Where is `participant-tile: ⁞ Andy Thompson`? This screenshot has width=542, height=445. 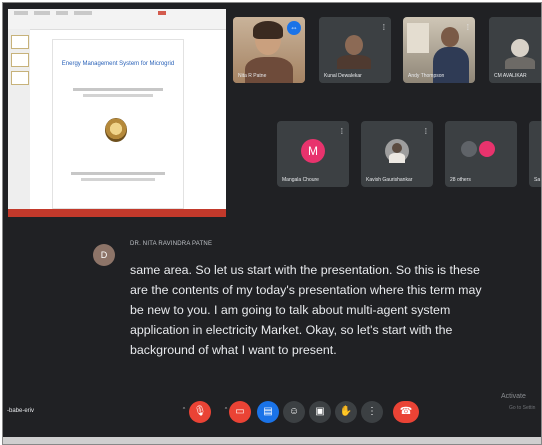 participant-tile: ⁞ Andy Thompson is located at coordinates (439, 50).